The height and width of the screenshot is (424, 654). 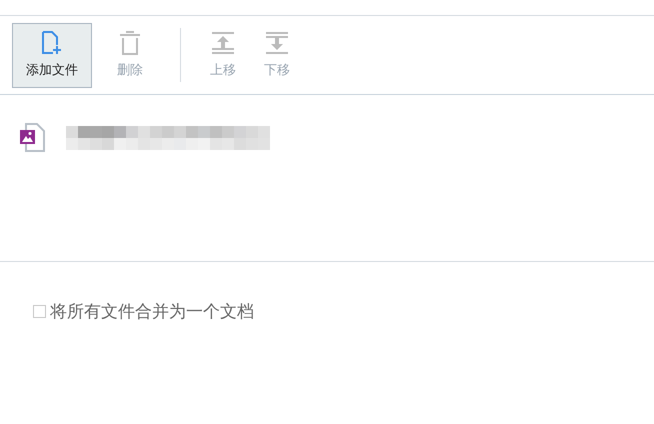 I want to click on merge-option-label: 将所有文件合并为一个文档, so click(x=152, y=312).